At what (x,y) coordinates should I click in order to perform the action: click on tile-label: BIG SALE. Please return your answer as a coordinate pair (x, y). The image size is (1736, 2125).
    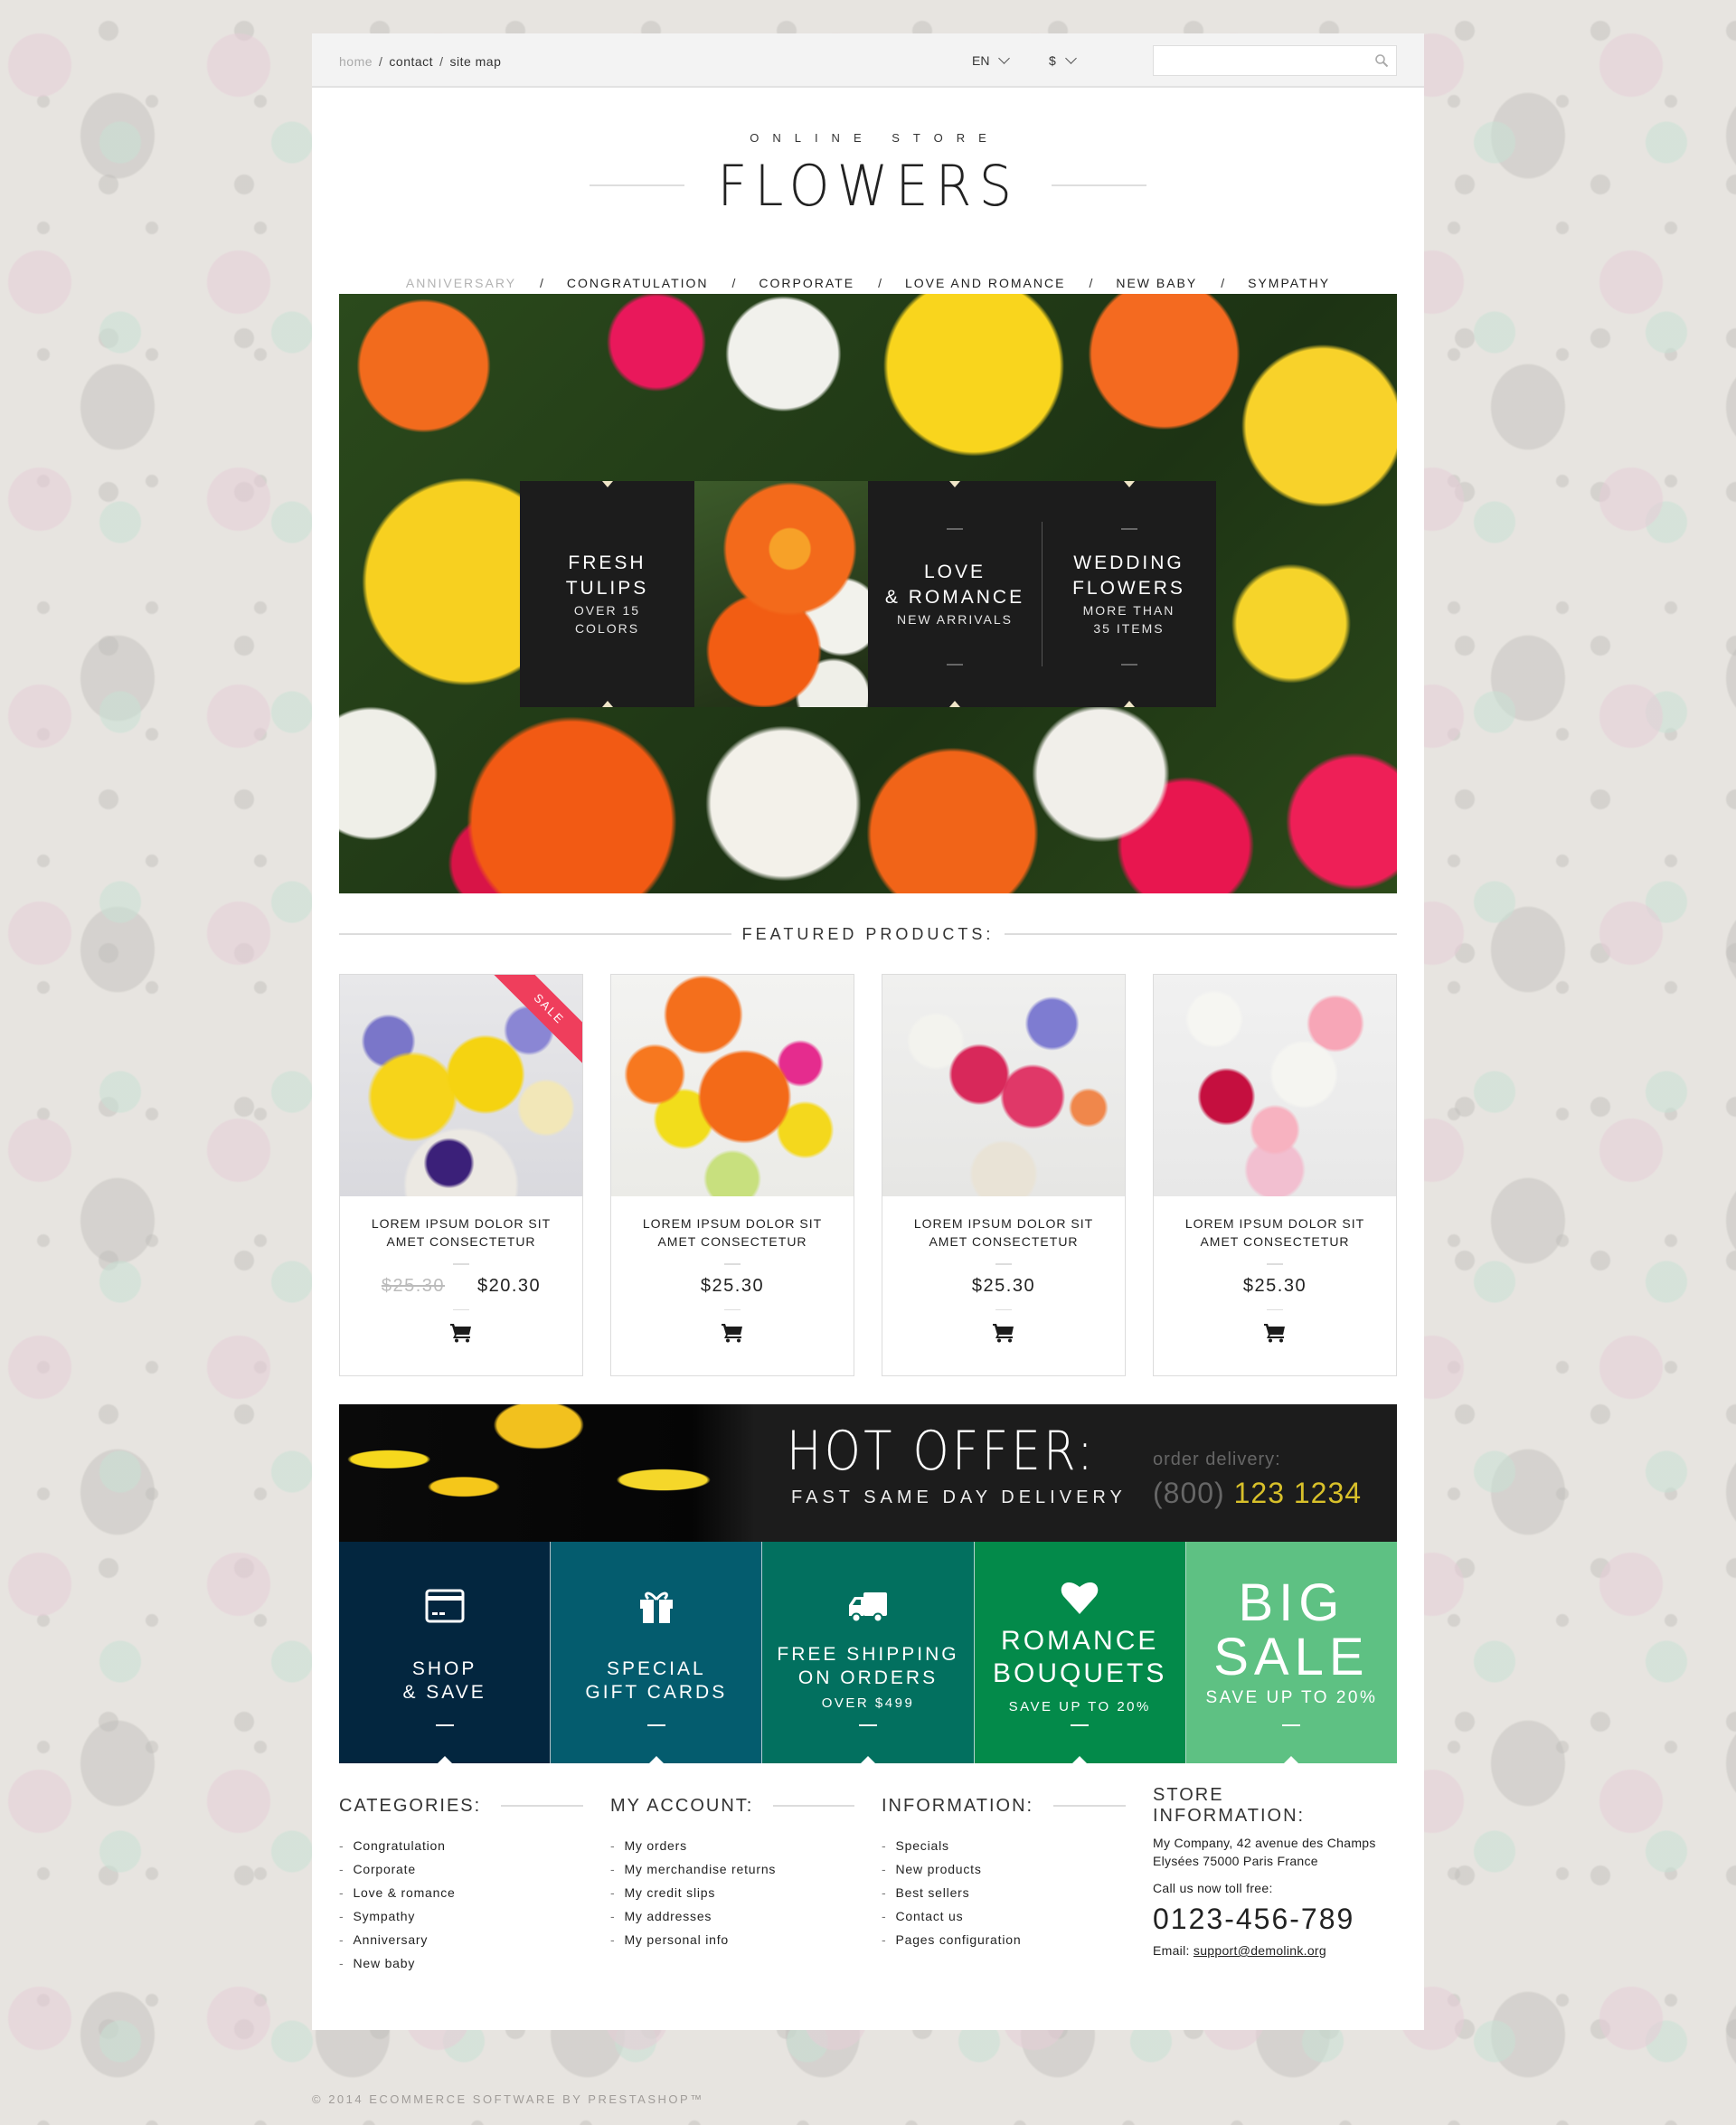
    Looking at the image, I should click on (1291, 1630).